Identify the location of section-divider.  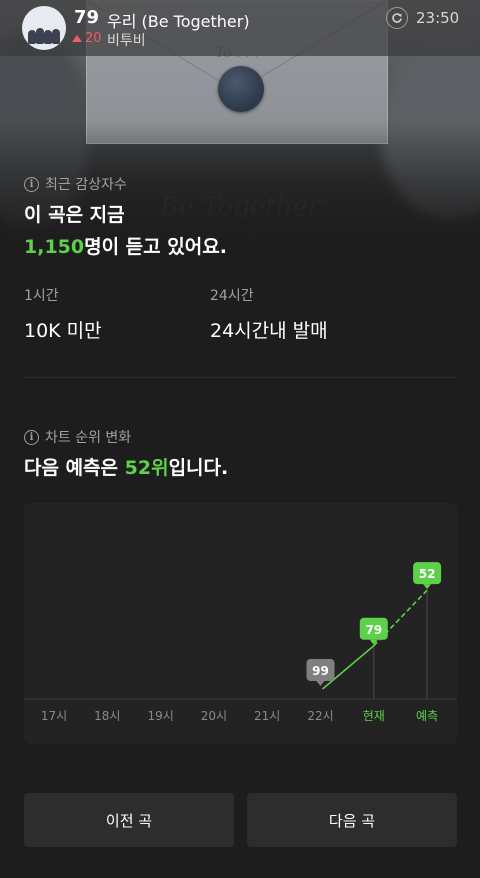
(240, 377).